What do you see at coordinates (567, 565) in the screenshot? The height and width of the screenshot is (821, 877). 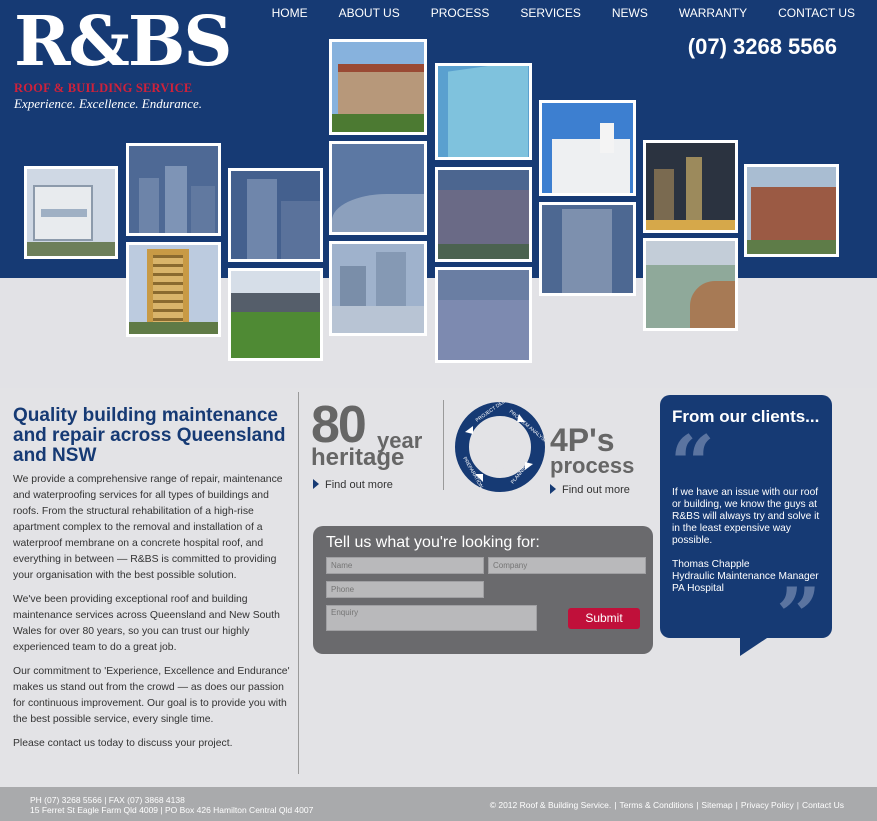 I see `company-input` at bounding box center [567, 565].